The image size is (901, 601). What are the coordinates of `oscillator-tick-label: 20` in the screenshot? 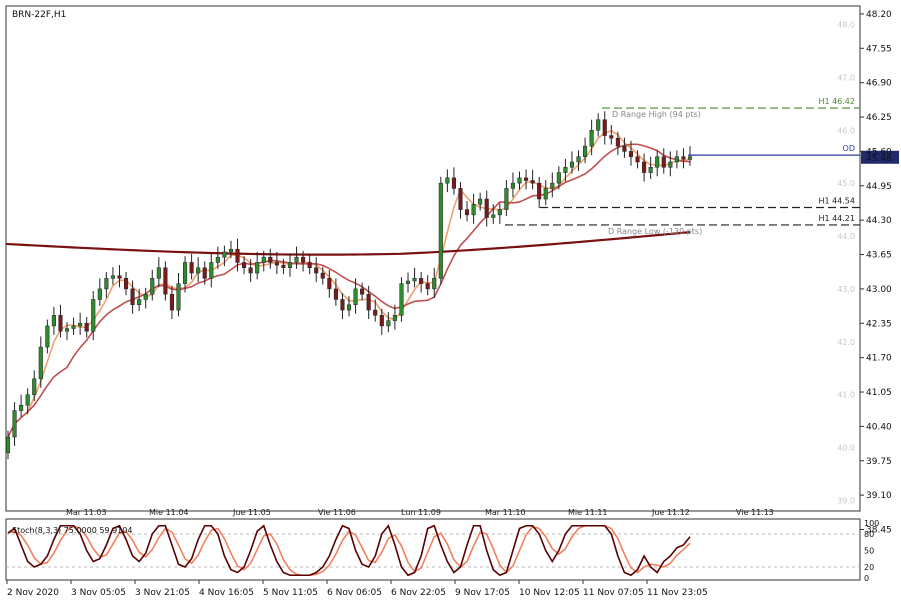 It's located at (869, 567).